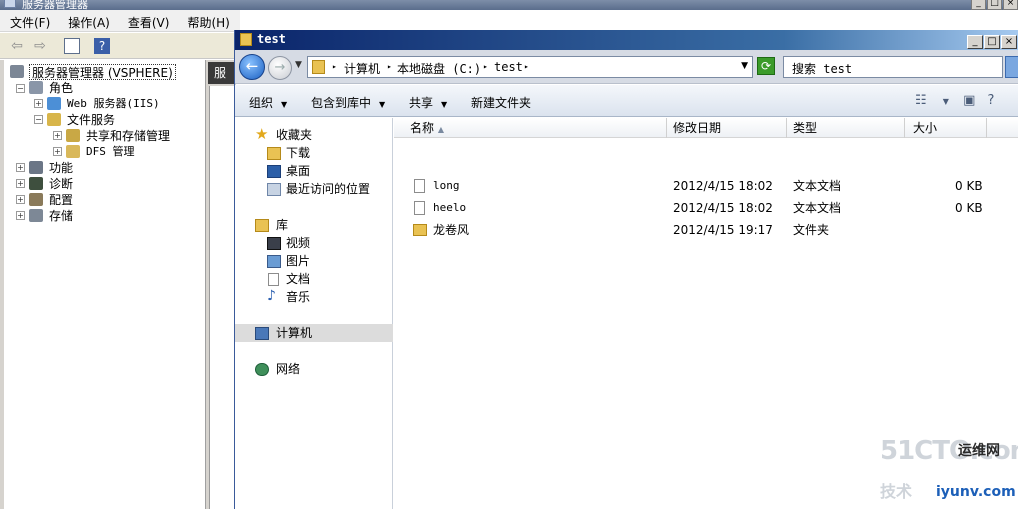 Image resolution: width=1018 pixels, height=509 pixels. Describe the element at coordinates (348, 102) in the screenshot. I see `include-library-button: 包含到库中 ▼` at that location.